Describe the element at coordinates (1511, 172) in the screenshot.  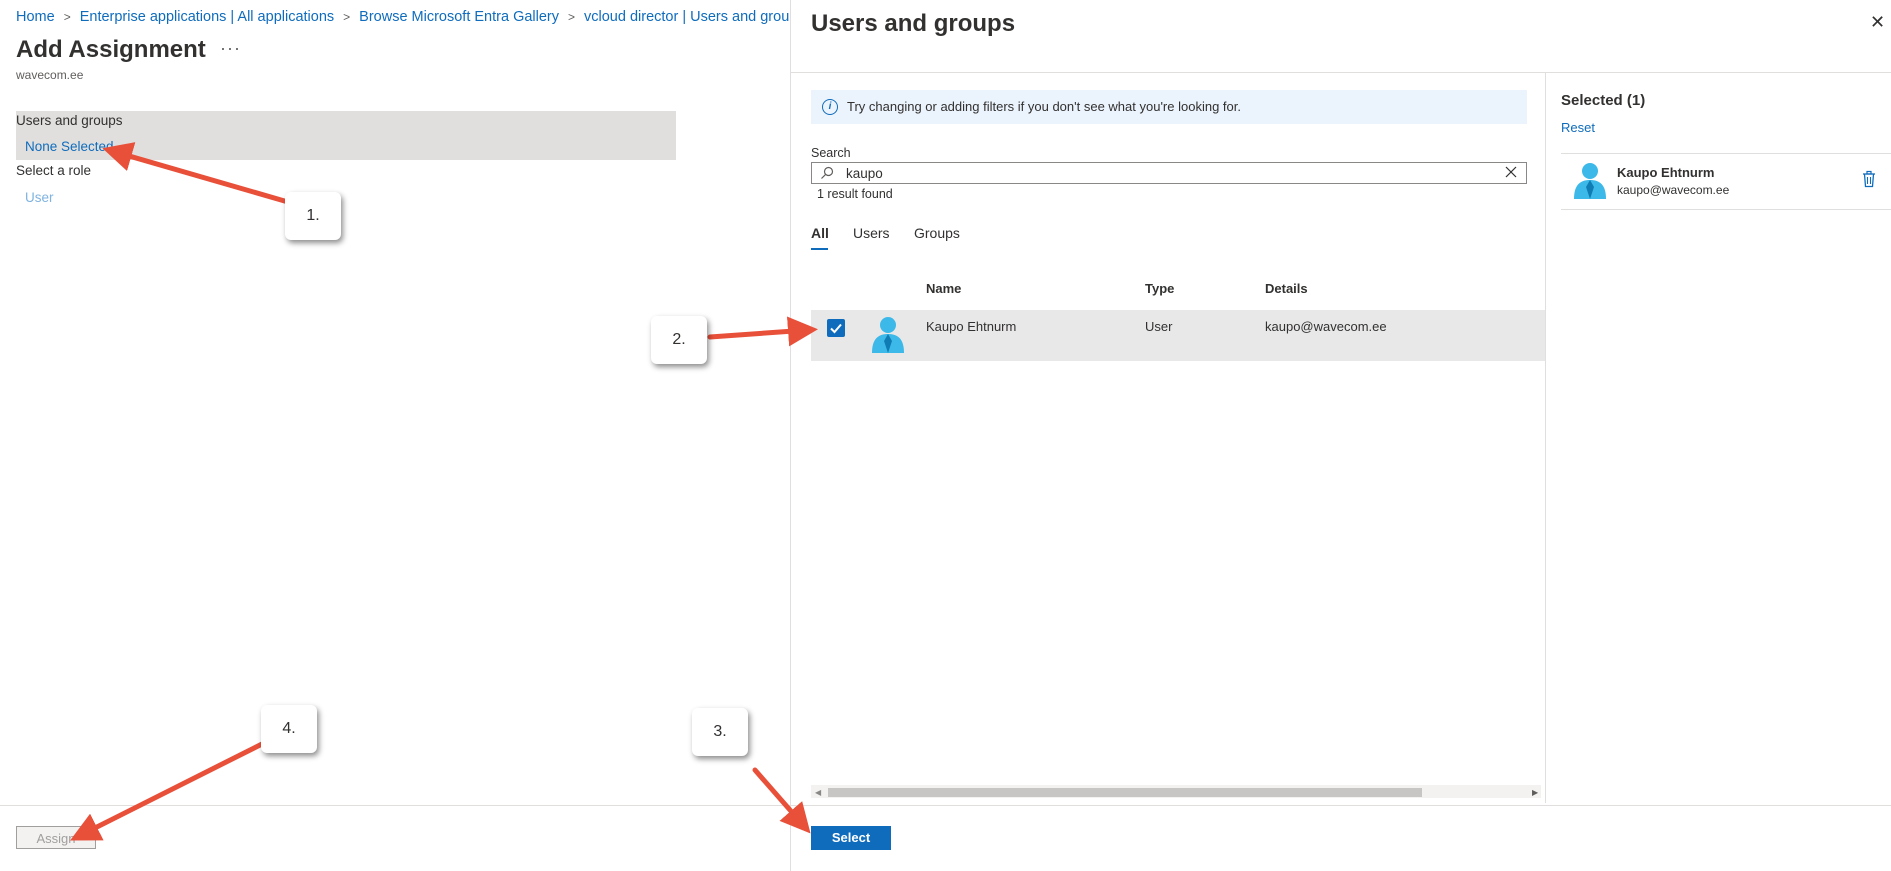
I see `clear-search-icon` at that location.